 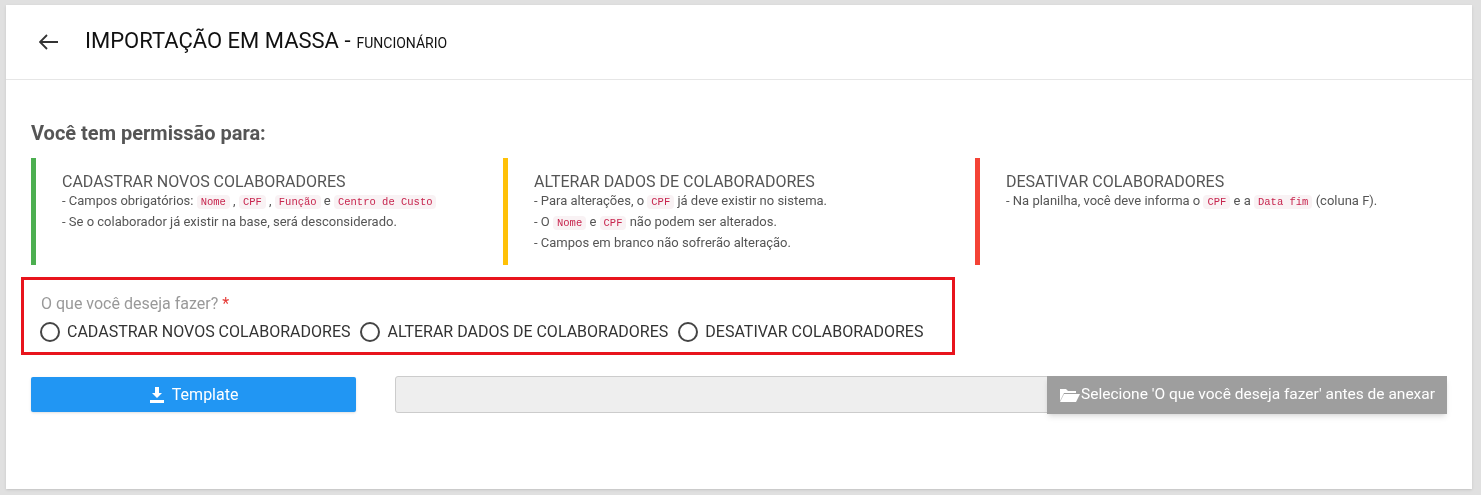 What do you see at coordinates (675, 181) in the screenshot?
I see `block-title: ALTERAR DADOS DE COLABORADORES` at bounding box center [675, 181].